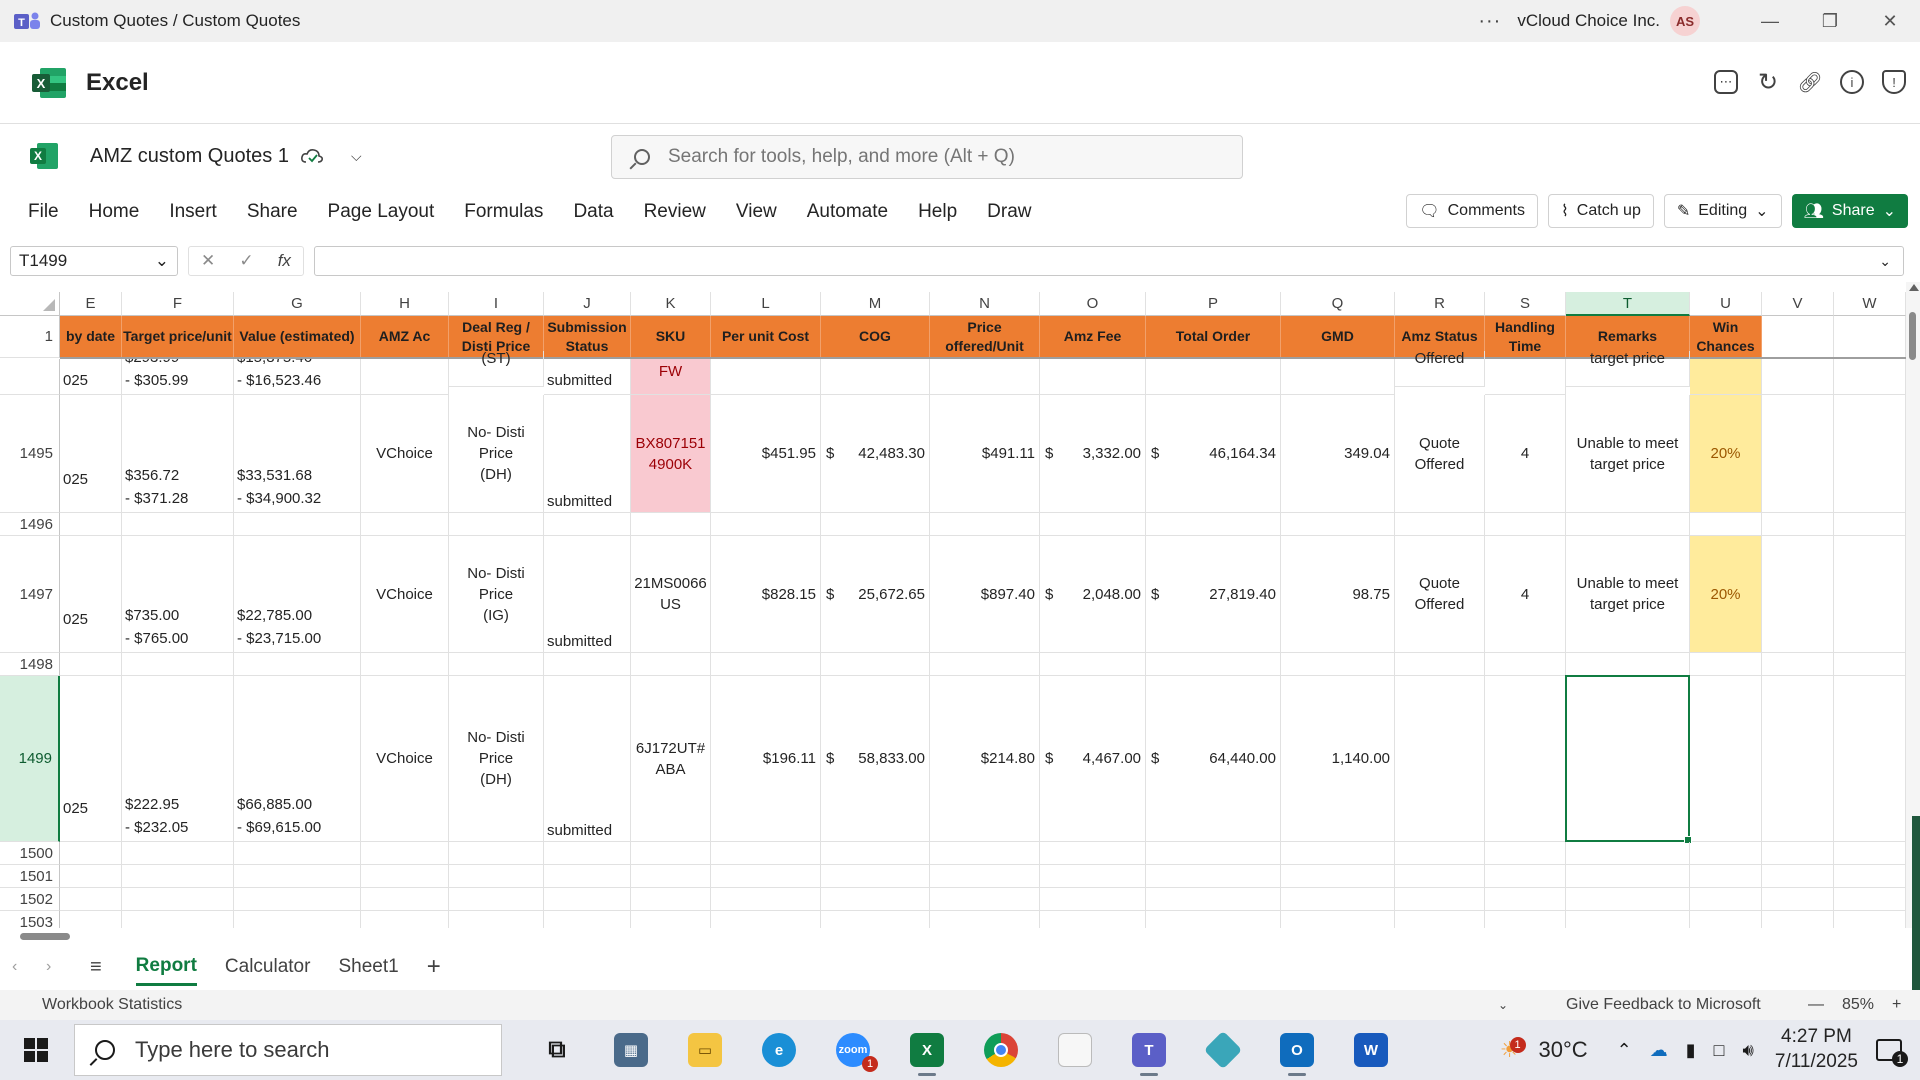 Image resolution: width=1920 pixels, height=1080 pixels. Describe the element at coordinates (985, 304) in the screenshot. I see `column-header-n: N` at that location.